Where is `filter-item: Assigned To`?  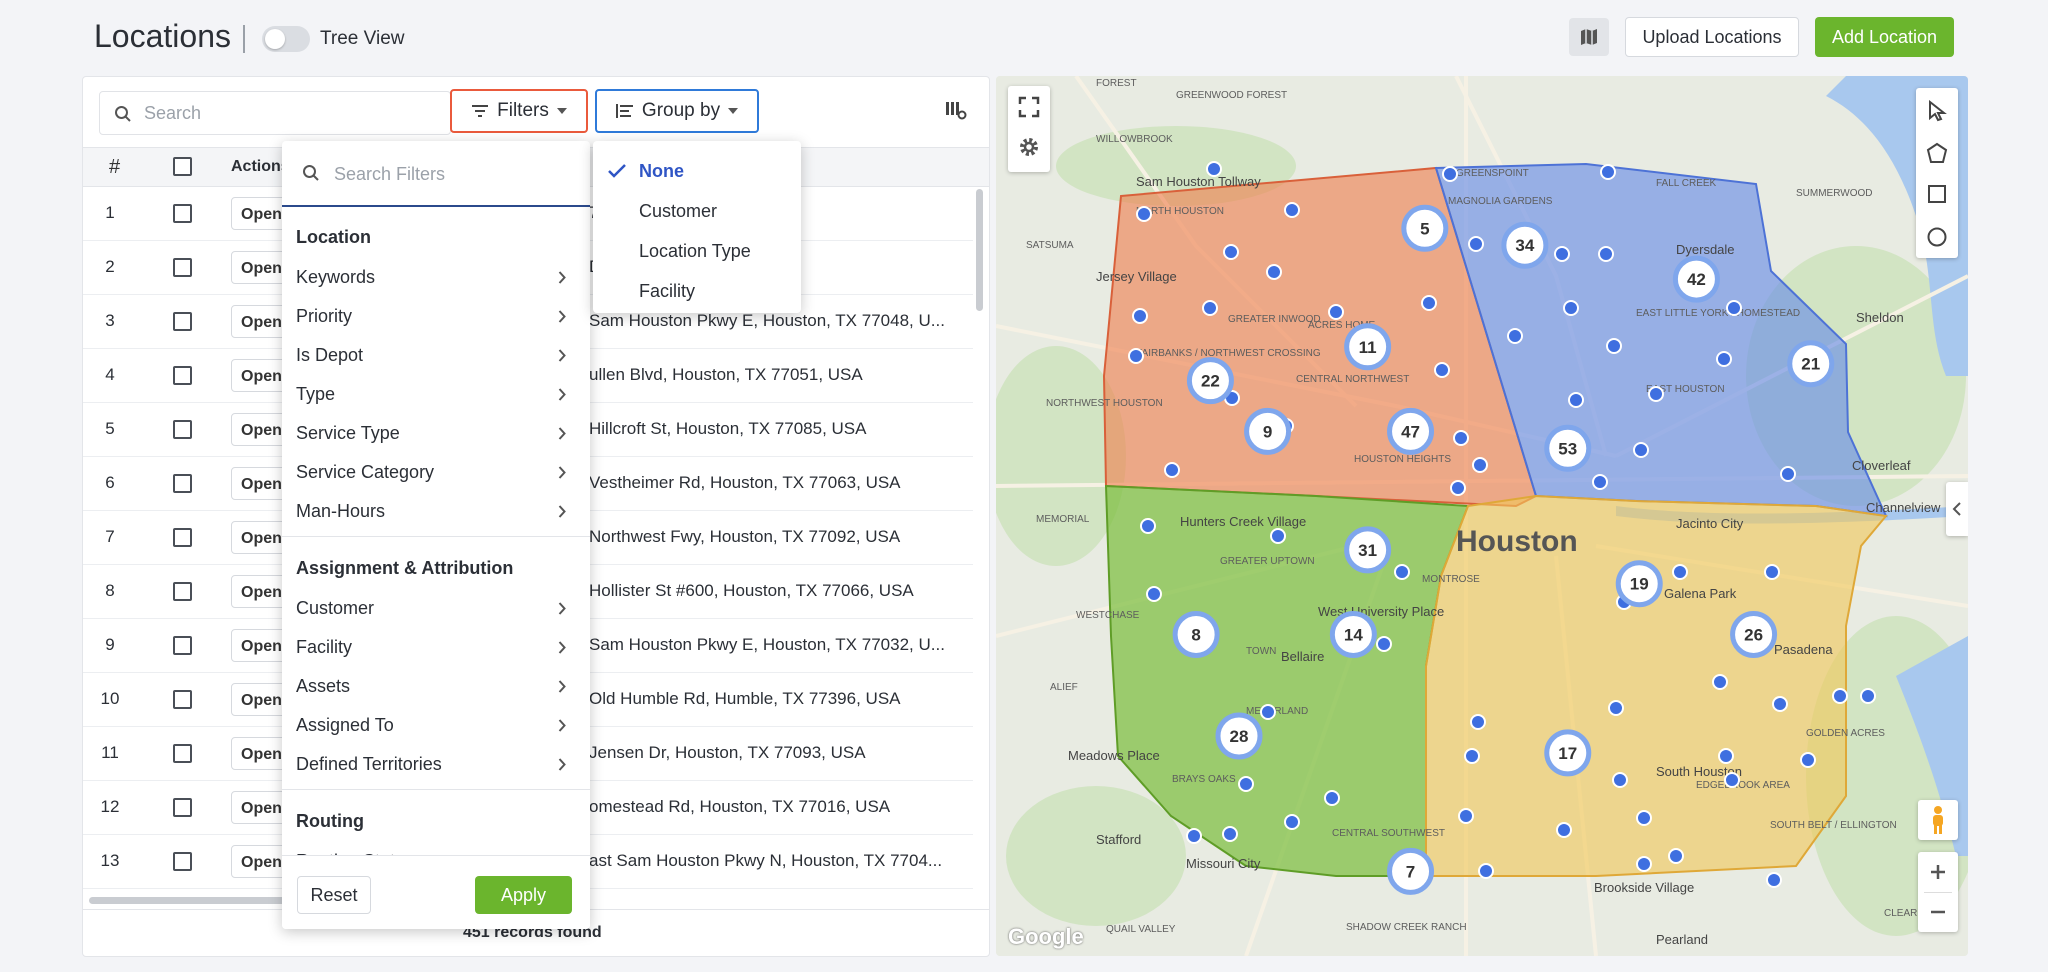 filter-item: Assigned To is located at coordinates (436, 725).